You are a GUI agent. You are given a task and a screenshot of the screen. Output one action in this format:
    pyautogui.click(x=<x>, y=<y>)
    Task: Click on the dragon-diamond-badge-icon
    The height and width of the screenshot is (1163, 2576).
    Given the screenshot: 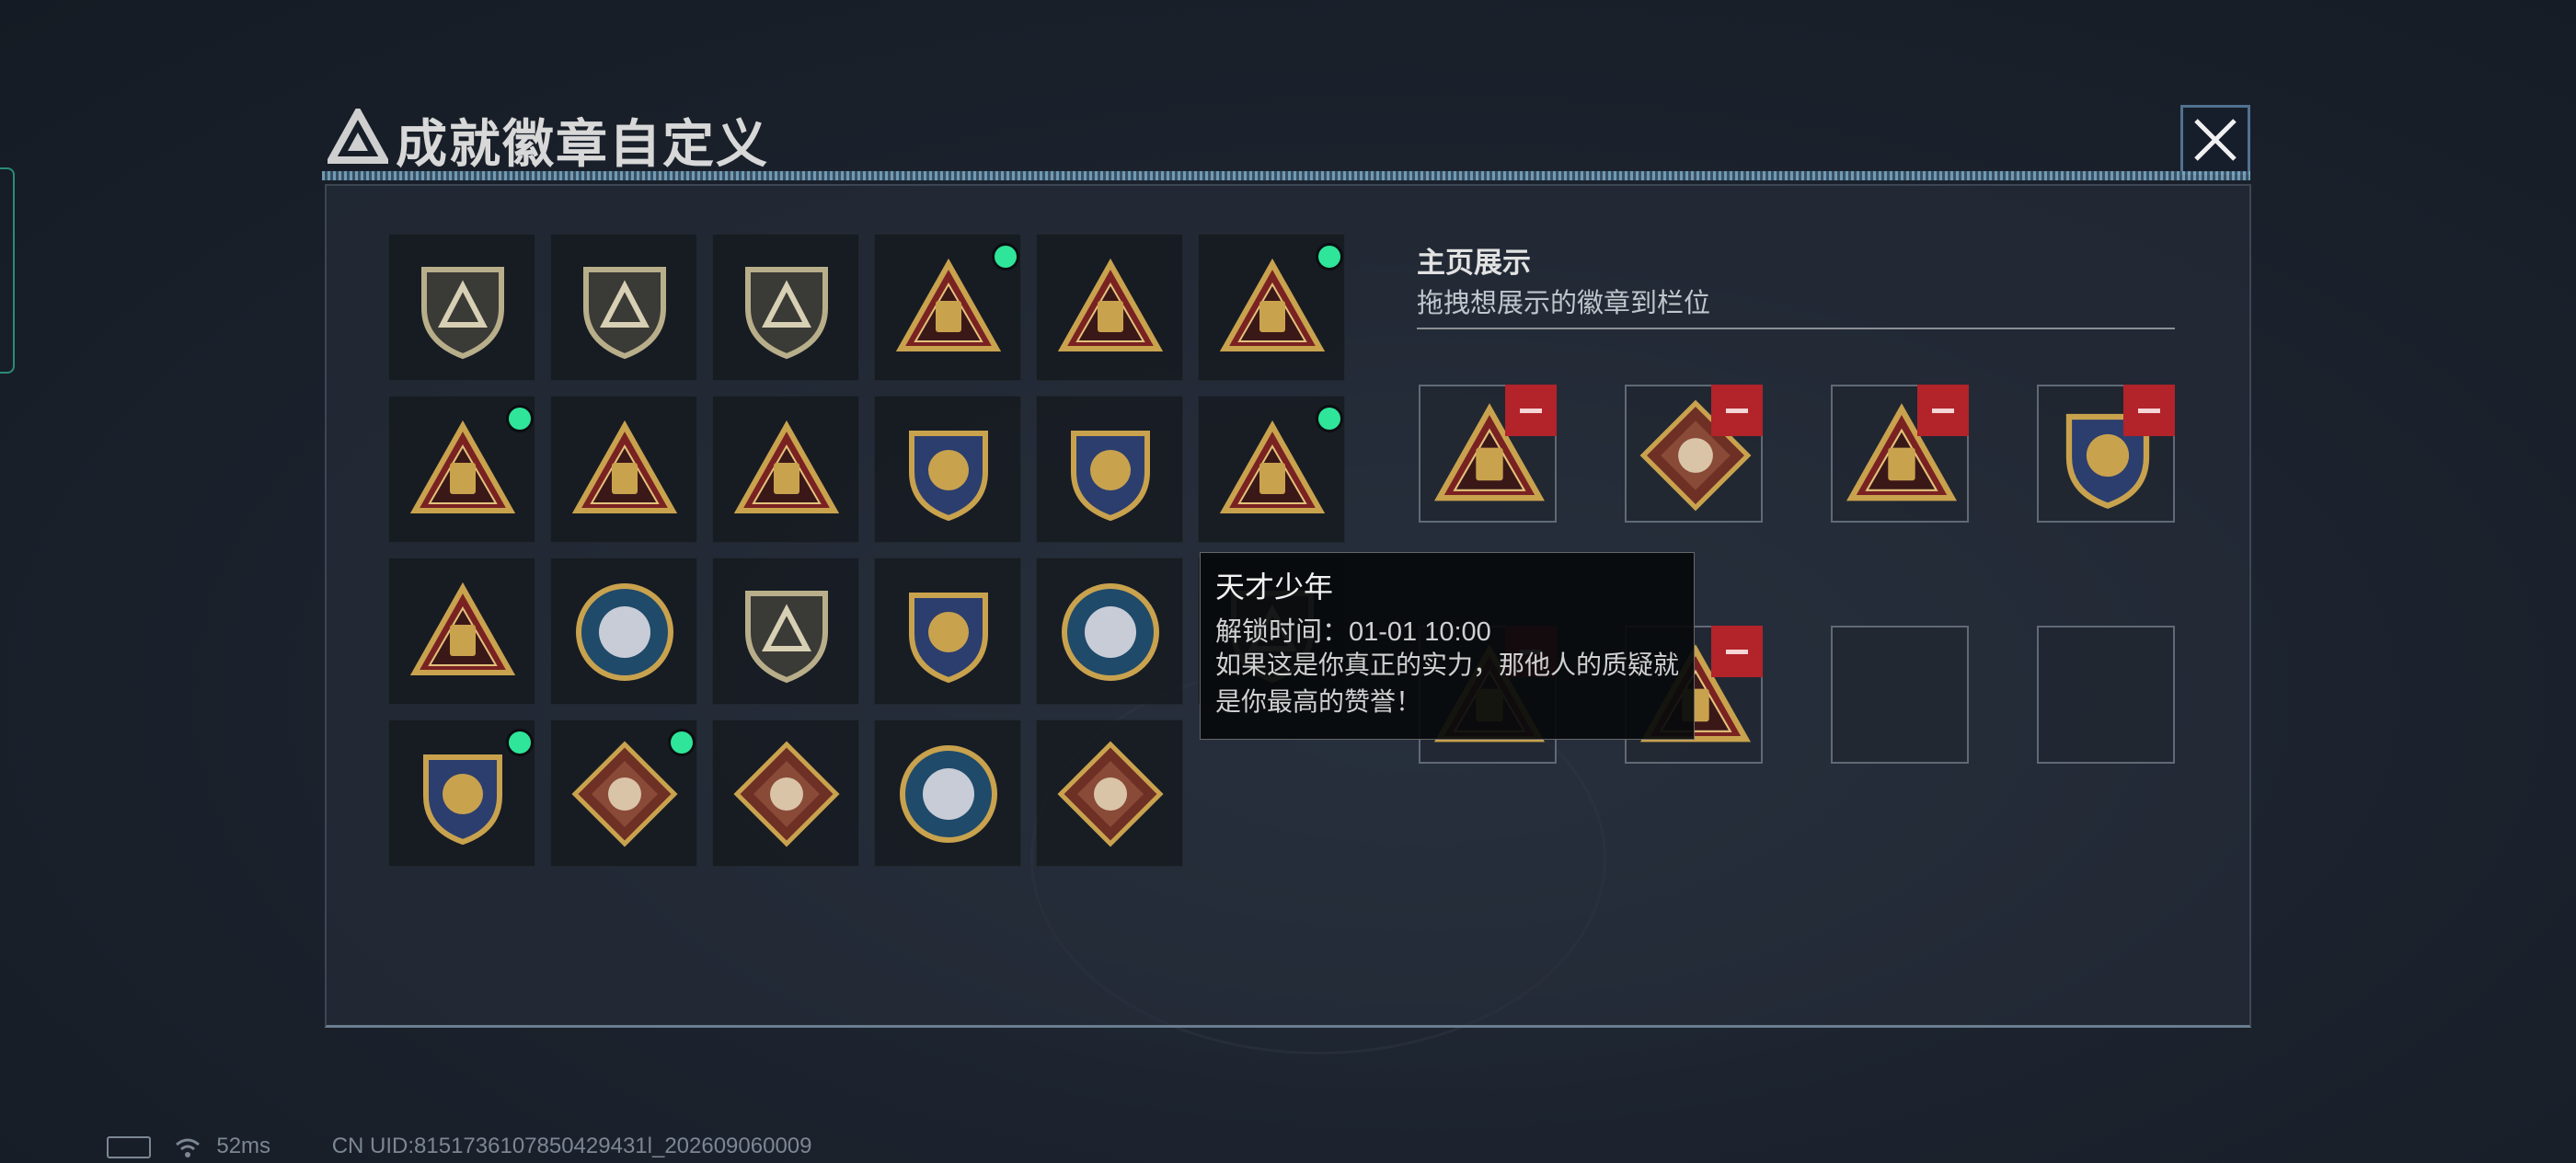 What is the action you would take?
    pyautogui.click(x=786, y=794)
    